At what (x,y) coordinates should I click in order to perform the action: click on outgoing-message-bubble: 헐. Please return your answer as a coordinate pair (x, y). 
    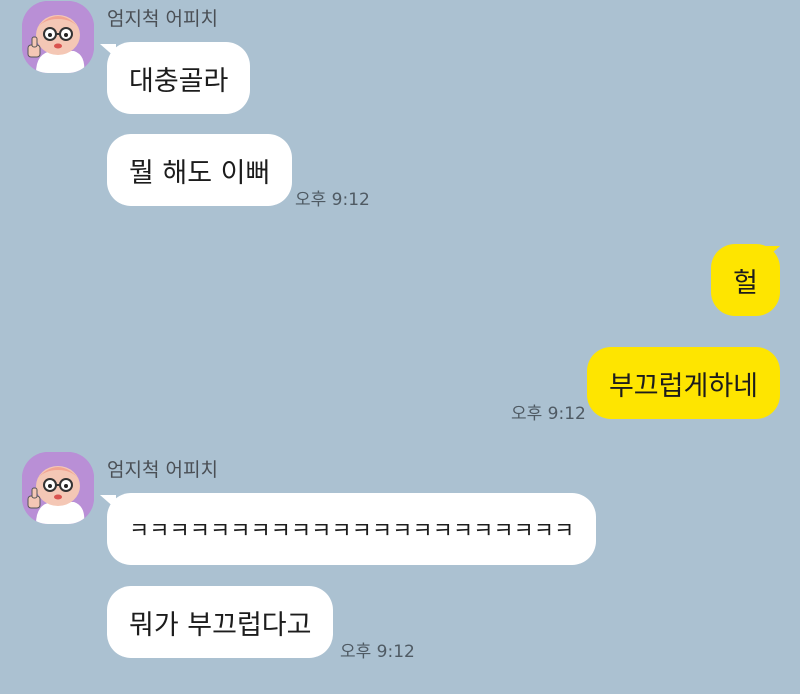
    Looking at the image, I should click on (745, 280).